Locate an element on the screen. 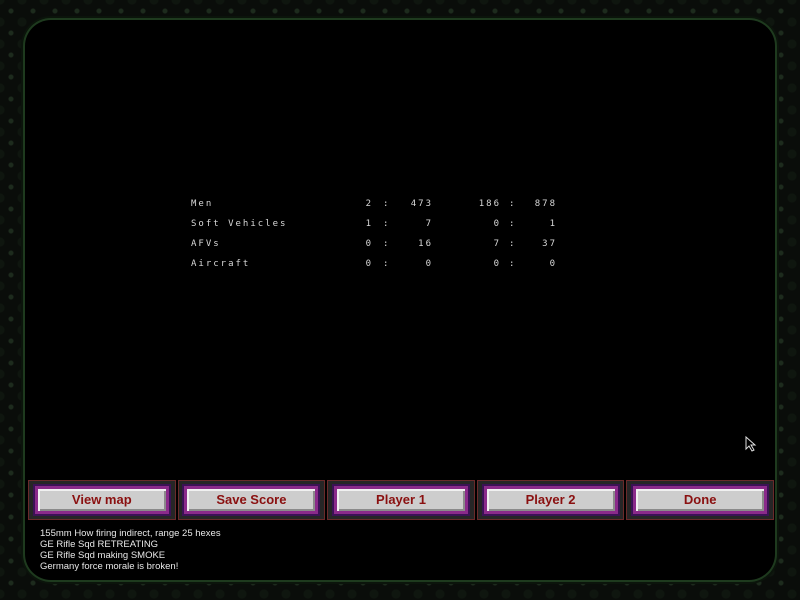  player1-value-a: 1 is located at coordinates (369, 224).